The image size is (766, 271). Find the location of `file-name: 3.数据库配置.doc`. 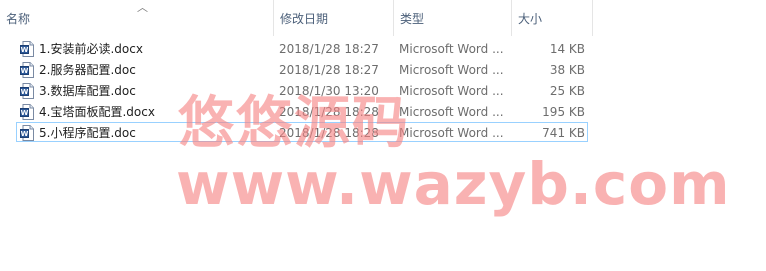

file-name: 3.数据库配置.doc is located at coordinates (87, 91).